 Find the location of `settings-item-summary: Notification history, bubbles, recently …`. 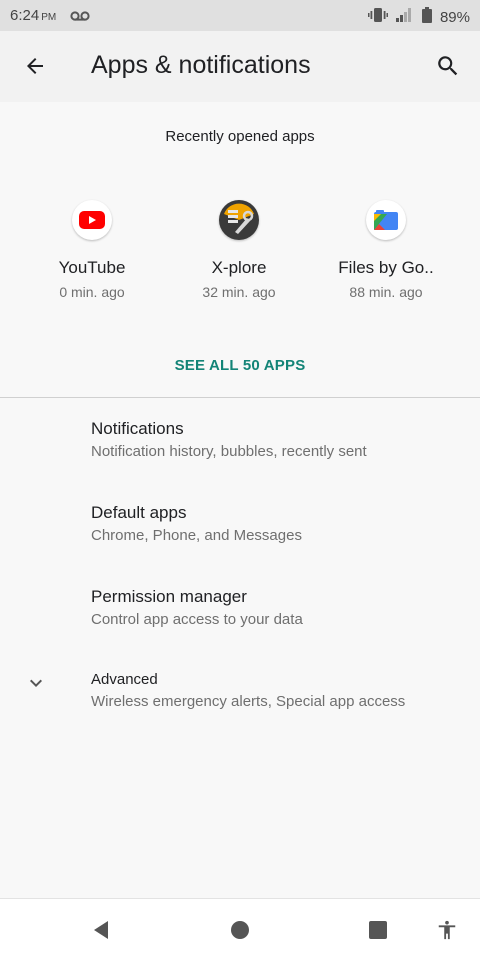

settings-item-summary: Notification history, bubbles, recently … is located at coordinates (229, 451).